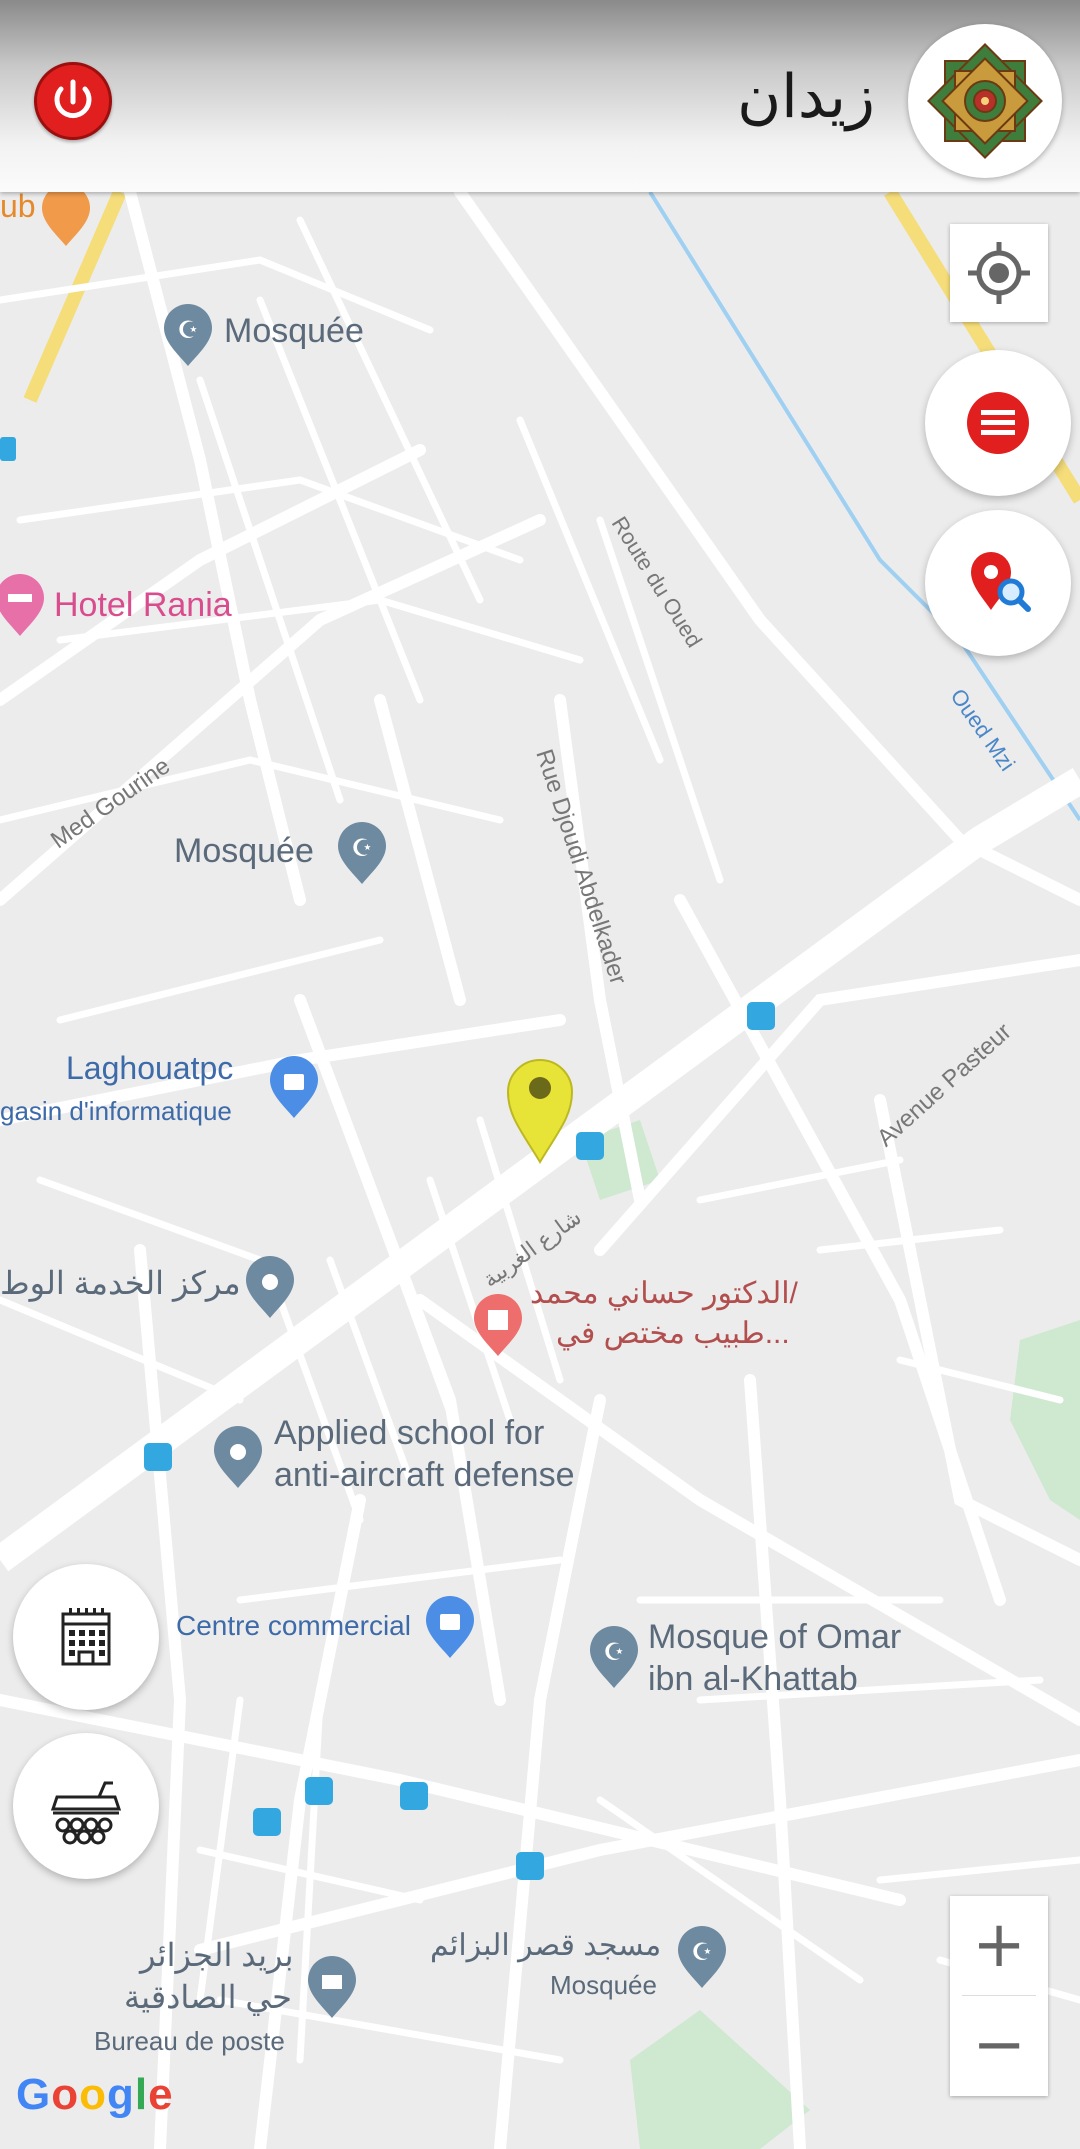 The height and width of the screenshot is (2149, 1080). What do you see at coordinates (293, 1626) in the screenshot?
I see `poi-label-centre-commercial: Centre commercial` at bounding box center [293, 1626].